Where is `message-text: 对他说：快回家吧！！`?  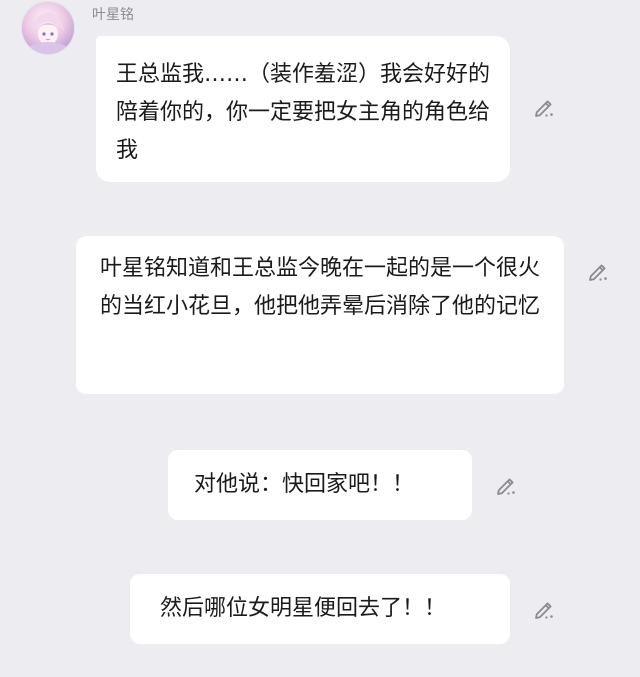 message-text: 对他说：快回家吧！！ is located at coordinates (304, 484).